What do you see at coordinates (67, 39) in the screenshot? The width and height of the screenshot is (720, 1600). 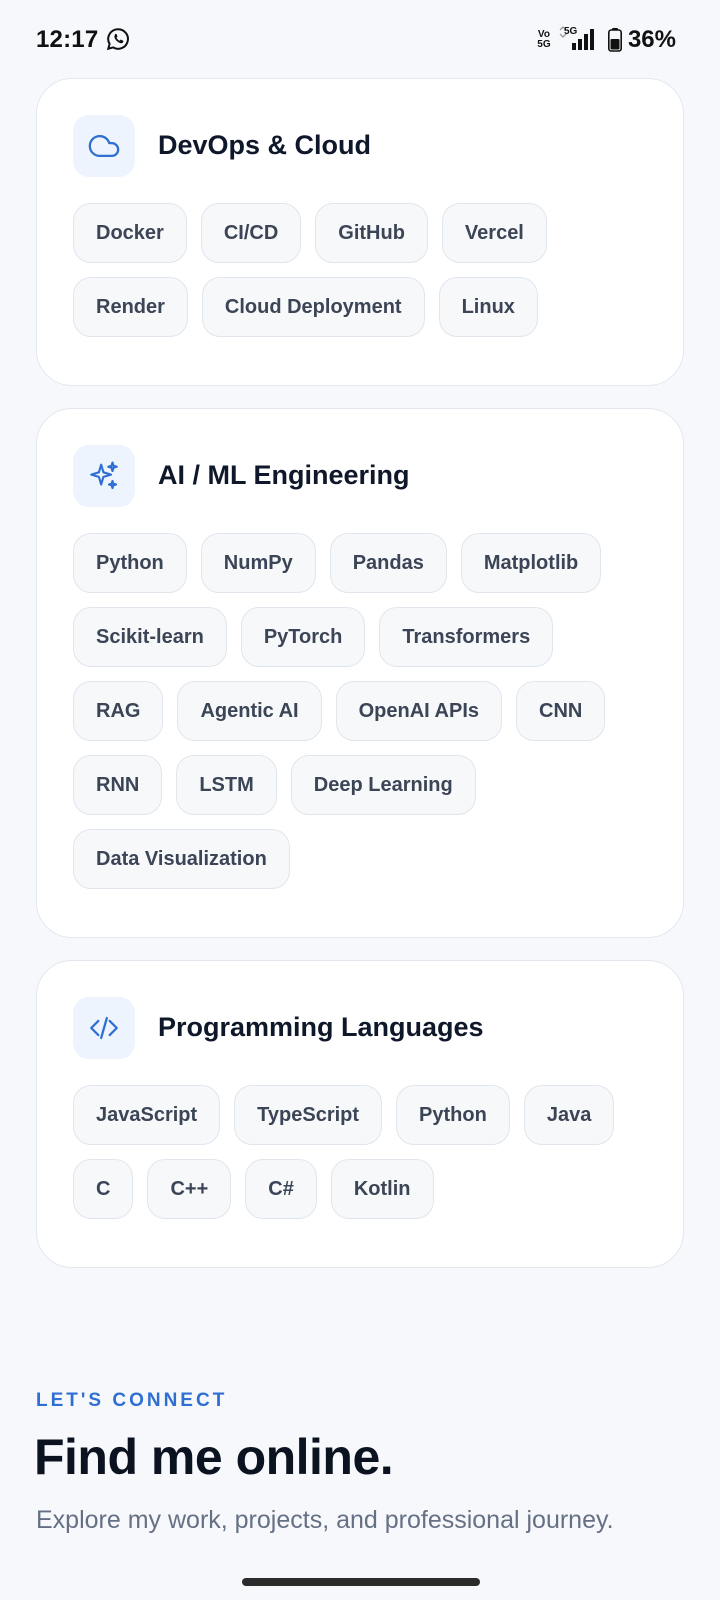 I see `status-time: 12:17` at bounding box center [67, 39].